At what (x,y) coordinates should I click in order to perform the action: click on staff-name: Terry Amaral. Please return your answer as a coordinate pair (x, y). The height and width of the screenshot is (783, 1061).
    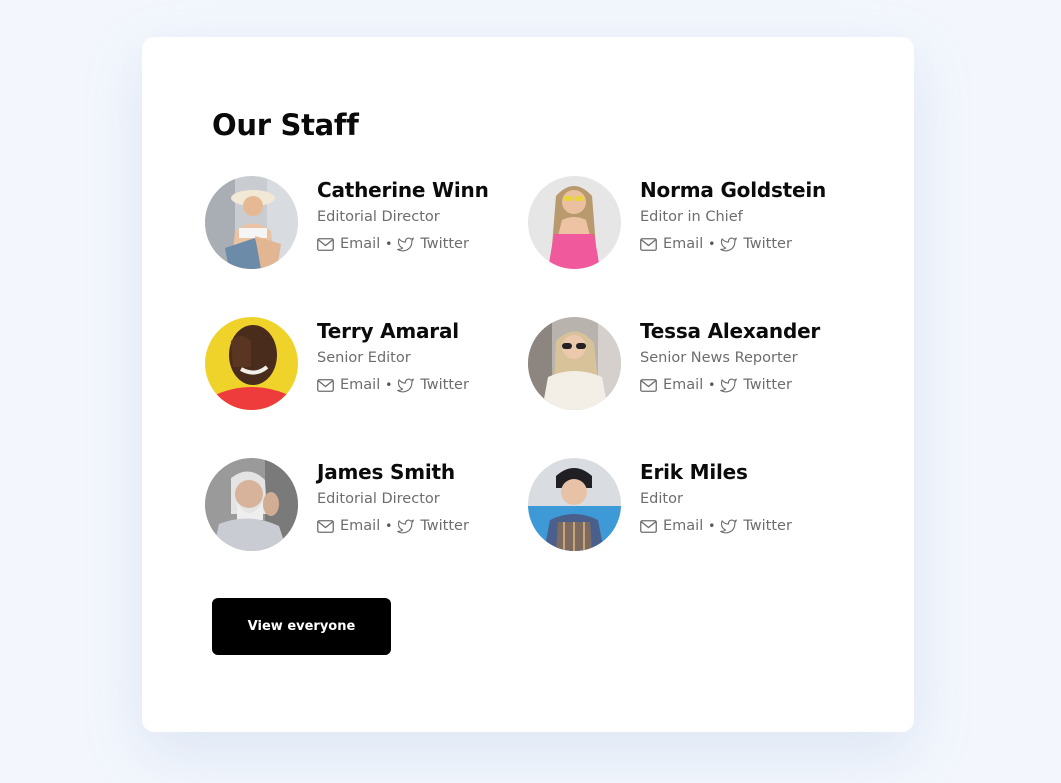
    Looking at the image, I should click on (388, 331).